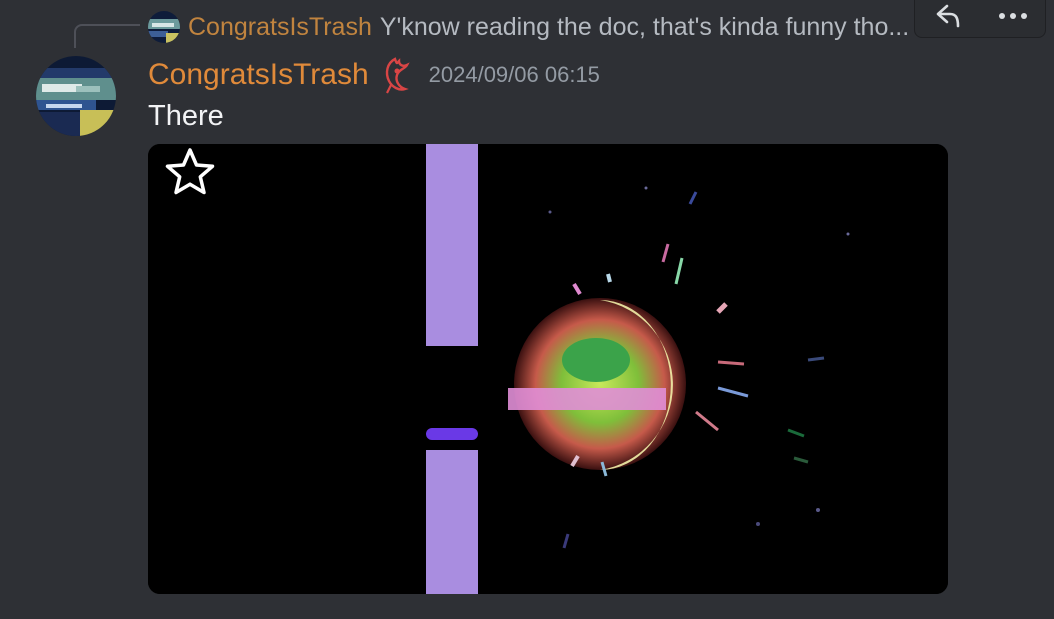 This screenshot has height=619, width=1054. What do you see at coordinates (164, 27) in the screenshot?
I see `reply-avatar` at bounding box center [164, 27].